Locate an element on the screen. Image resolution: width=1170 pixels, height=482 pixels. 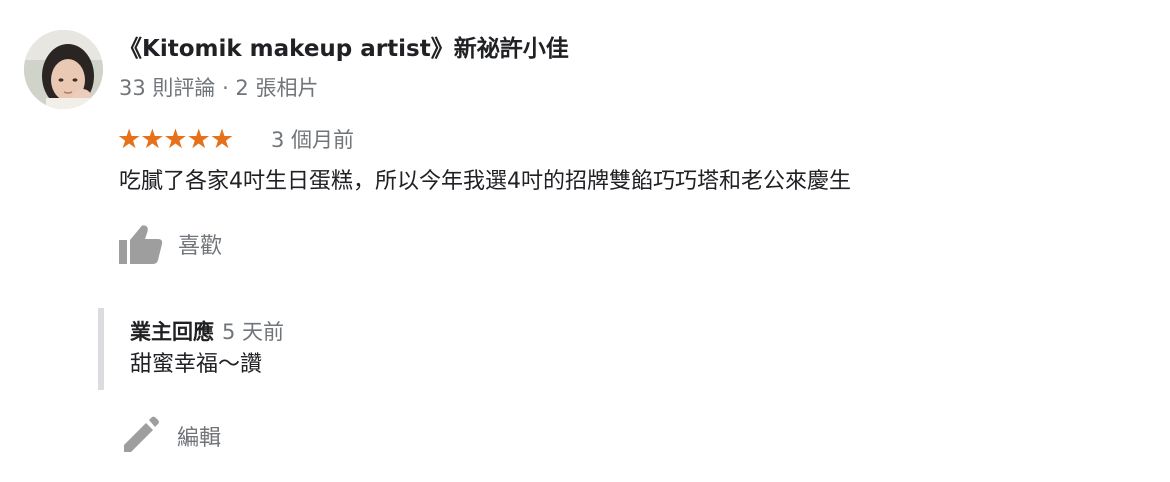
like-label: 喜歡 is located at coordinates (200, 246).